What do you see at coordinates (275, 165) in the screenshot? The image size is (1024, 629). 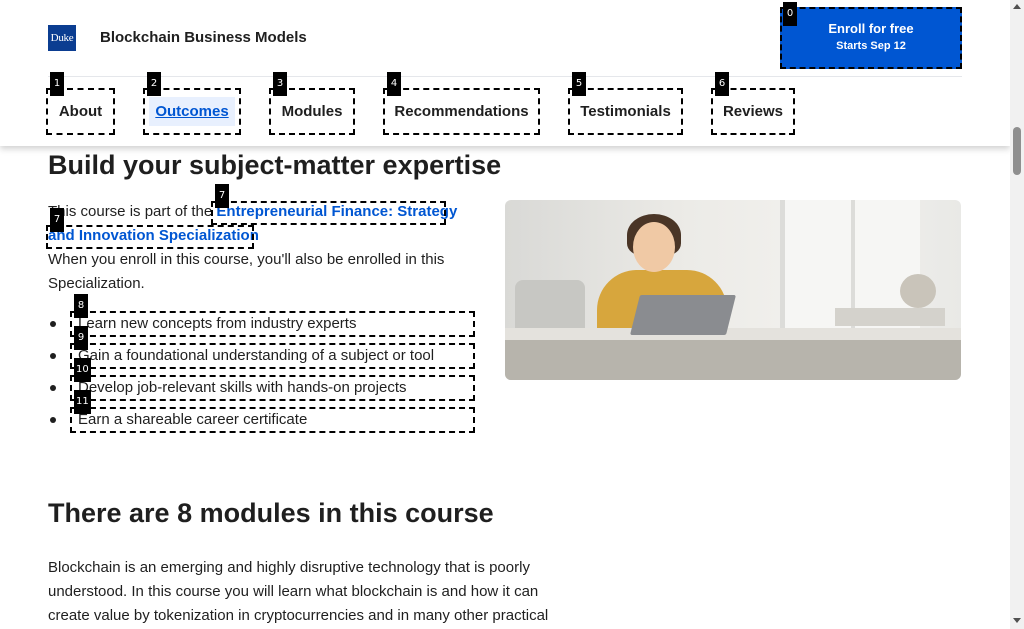 I see `outcomes-heading: Build your subject-matter expertise` at bounding box center [275, 165].